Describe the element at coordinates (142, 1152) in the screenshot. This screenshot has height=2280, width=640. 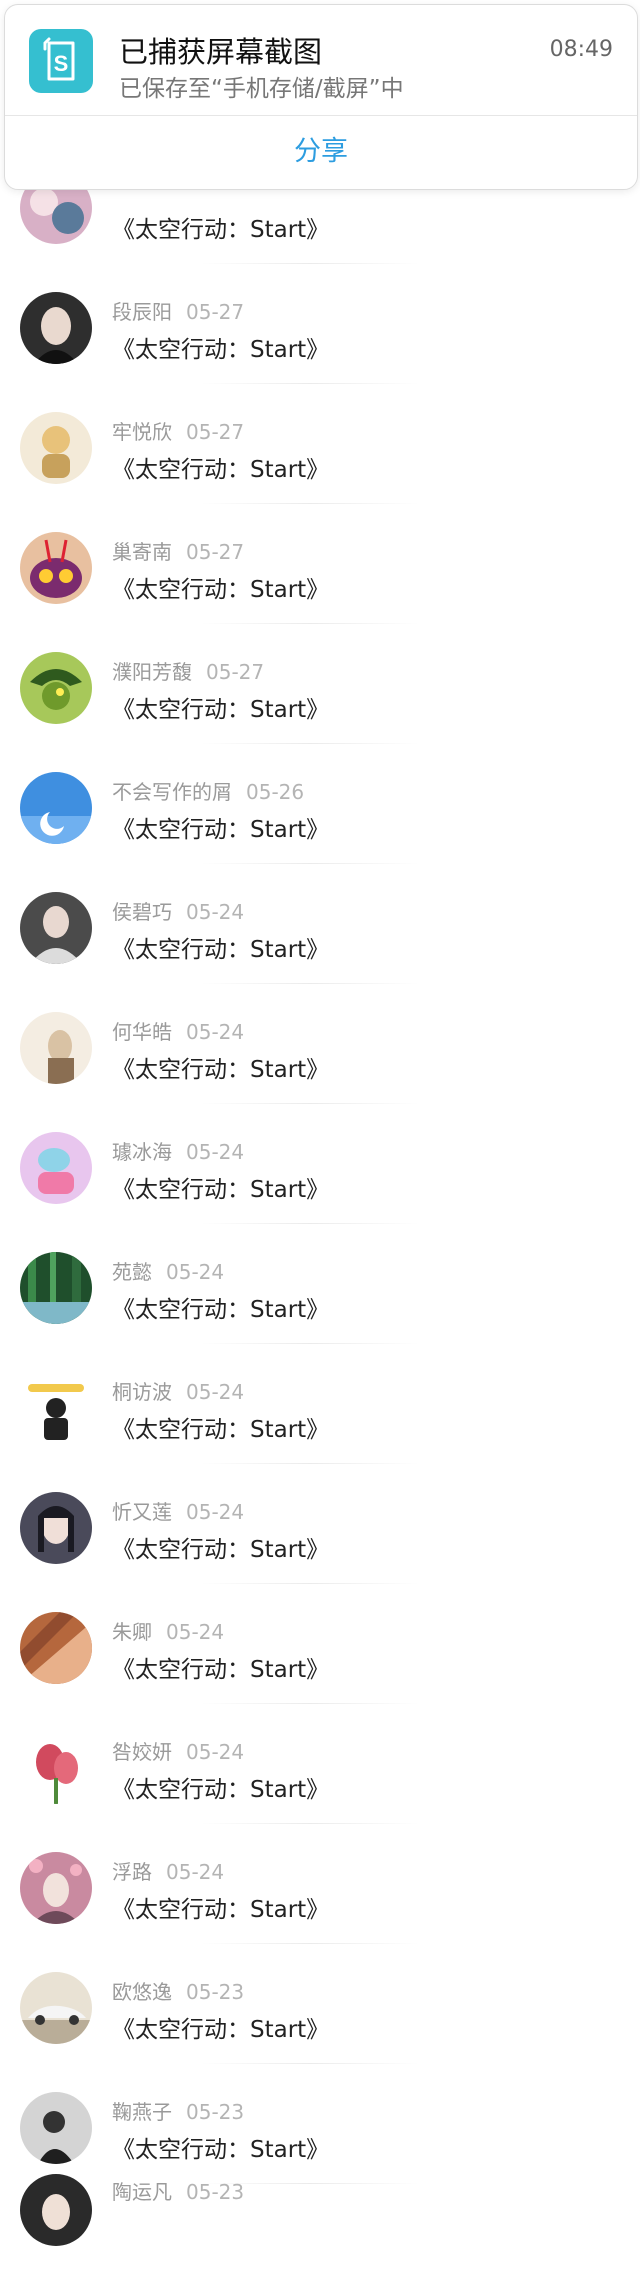
I see `author-name: 璩冰海` at that location.